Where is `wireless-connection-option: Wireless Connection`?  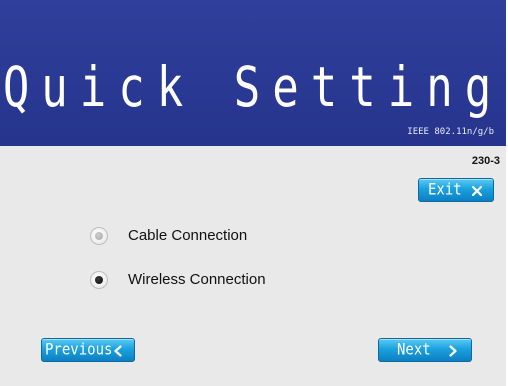 wireless-connection-option: Wireless Connection is located at coordinates (178, 280).